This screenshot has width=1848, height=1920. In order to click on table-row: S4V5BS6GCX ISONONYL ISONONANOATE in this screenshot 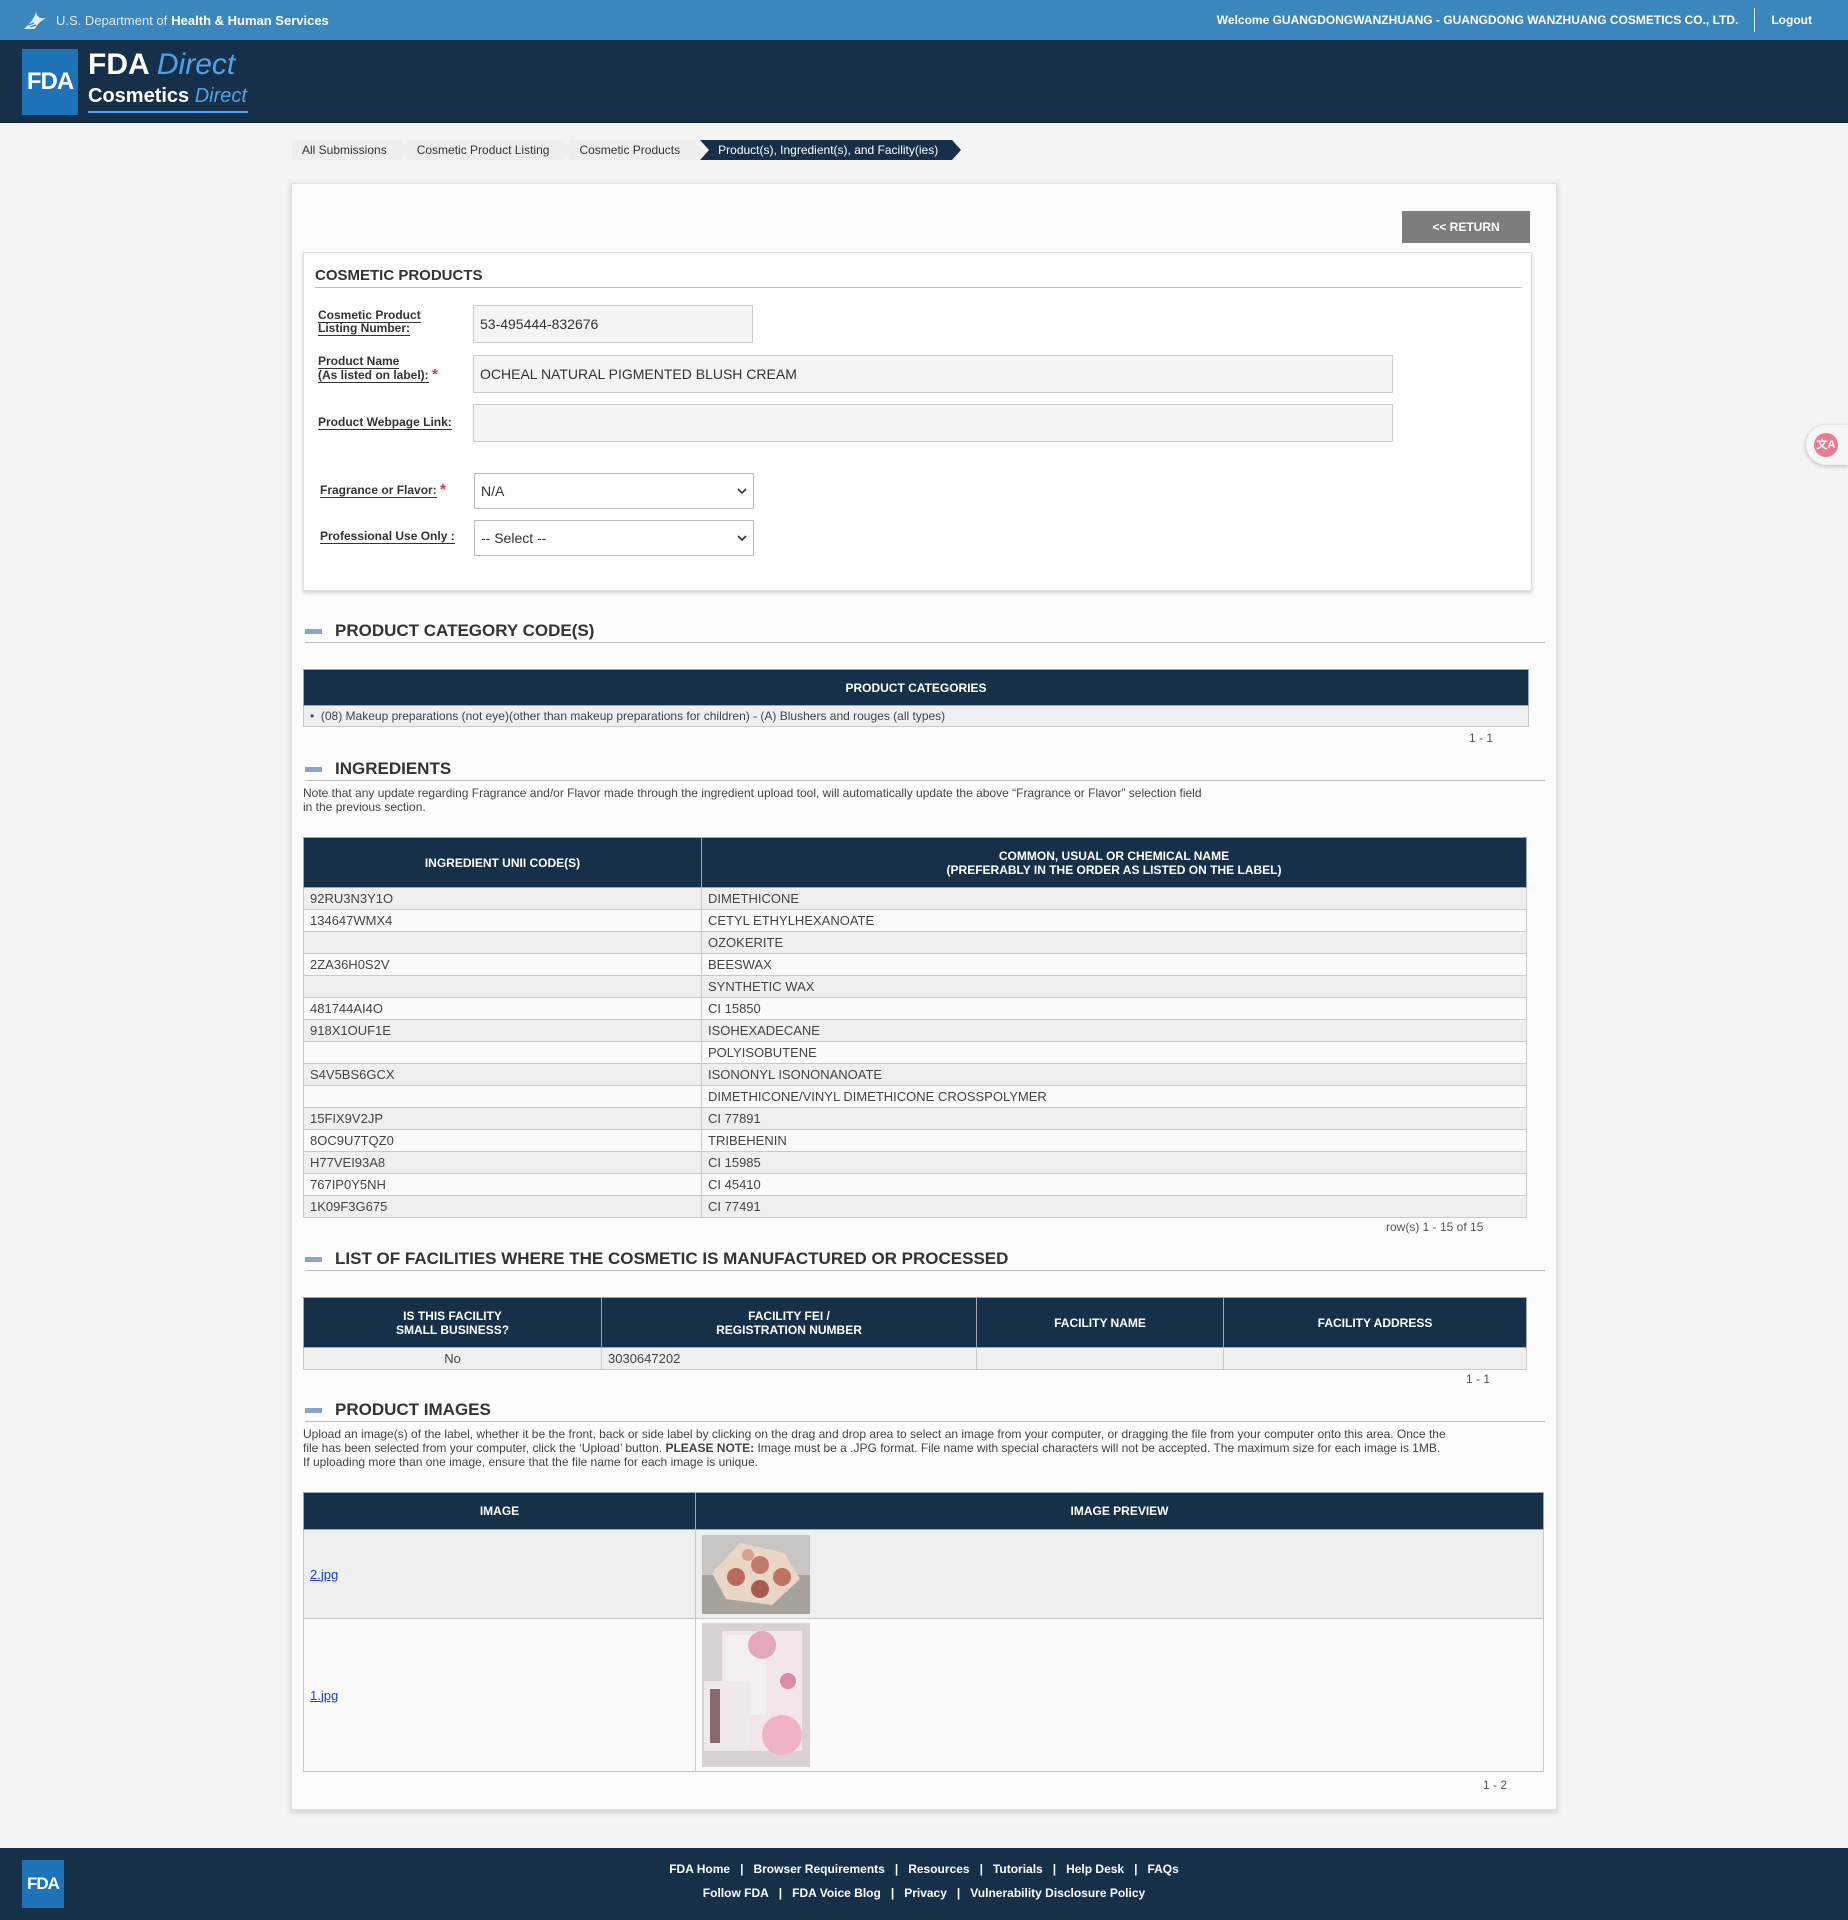, I will do `click(915, 1074)`.